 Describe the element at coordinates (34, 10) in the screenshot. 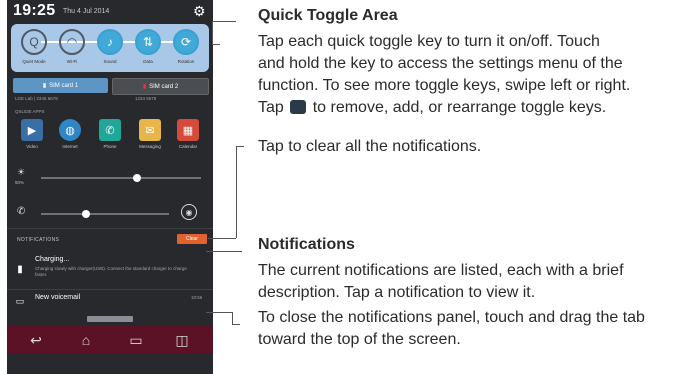

I see `status-time: 19:25` at that location.